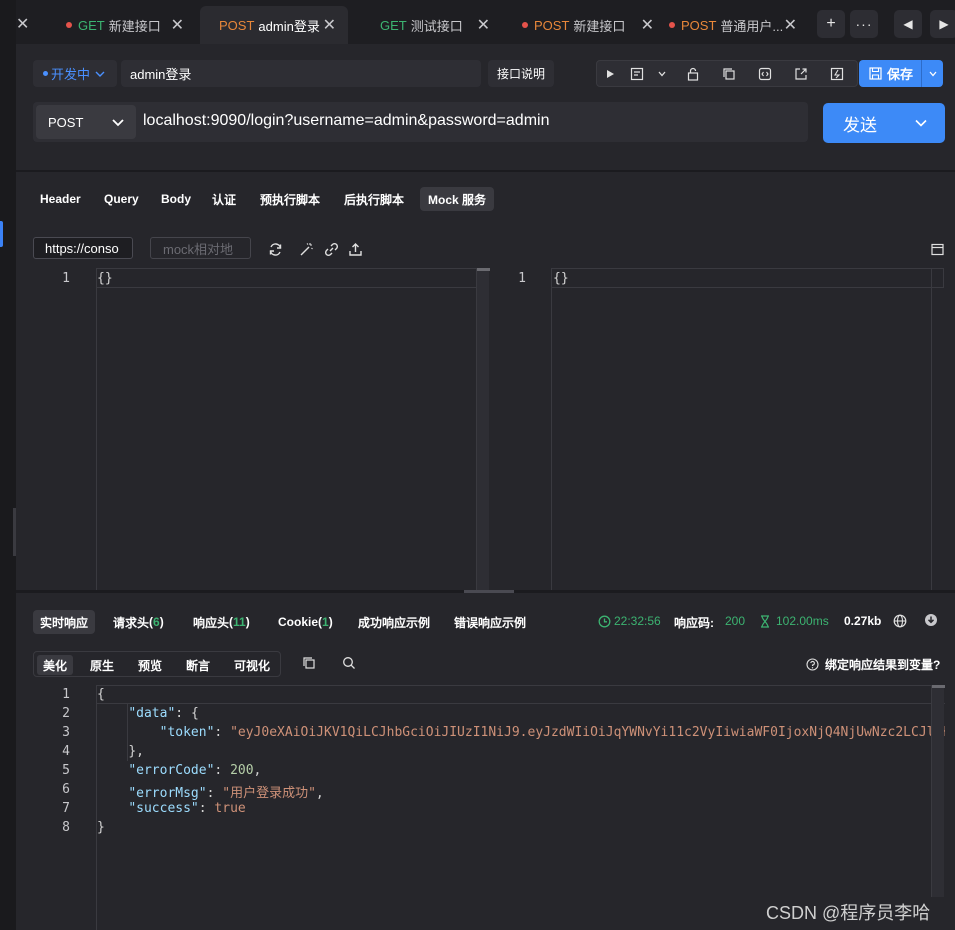 The width and height of the screenshot is (955, 930). I want to click on request-toolbar, so click(727, 73).